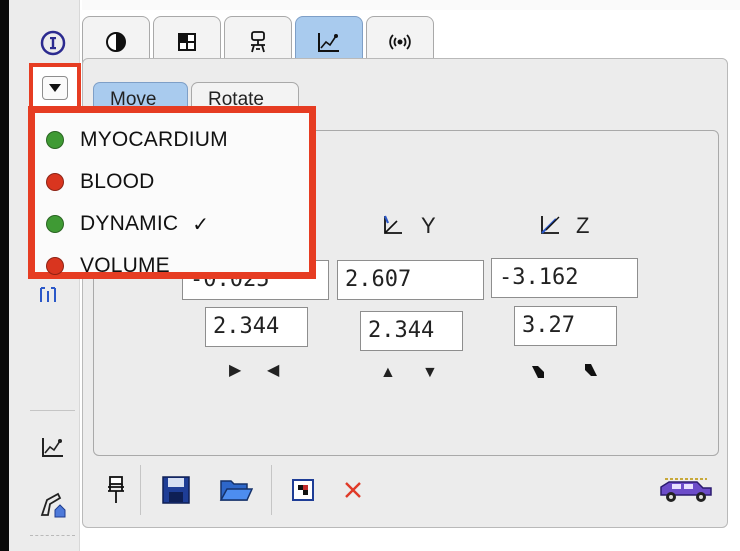 The width and height of the screenshot is (740, 551). I want to click on vehicle-button, so click(686, 490).